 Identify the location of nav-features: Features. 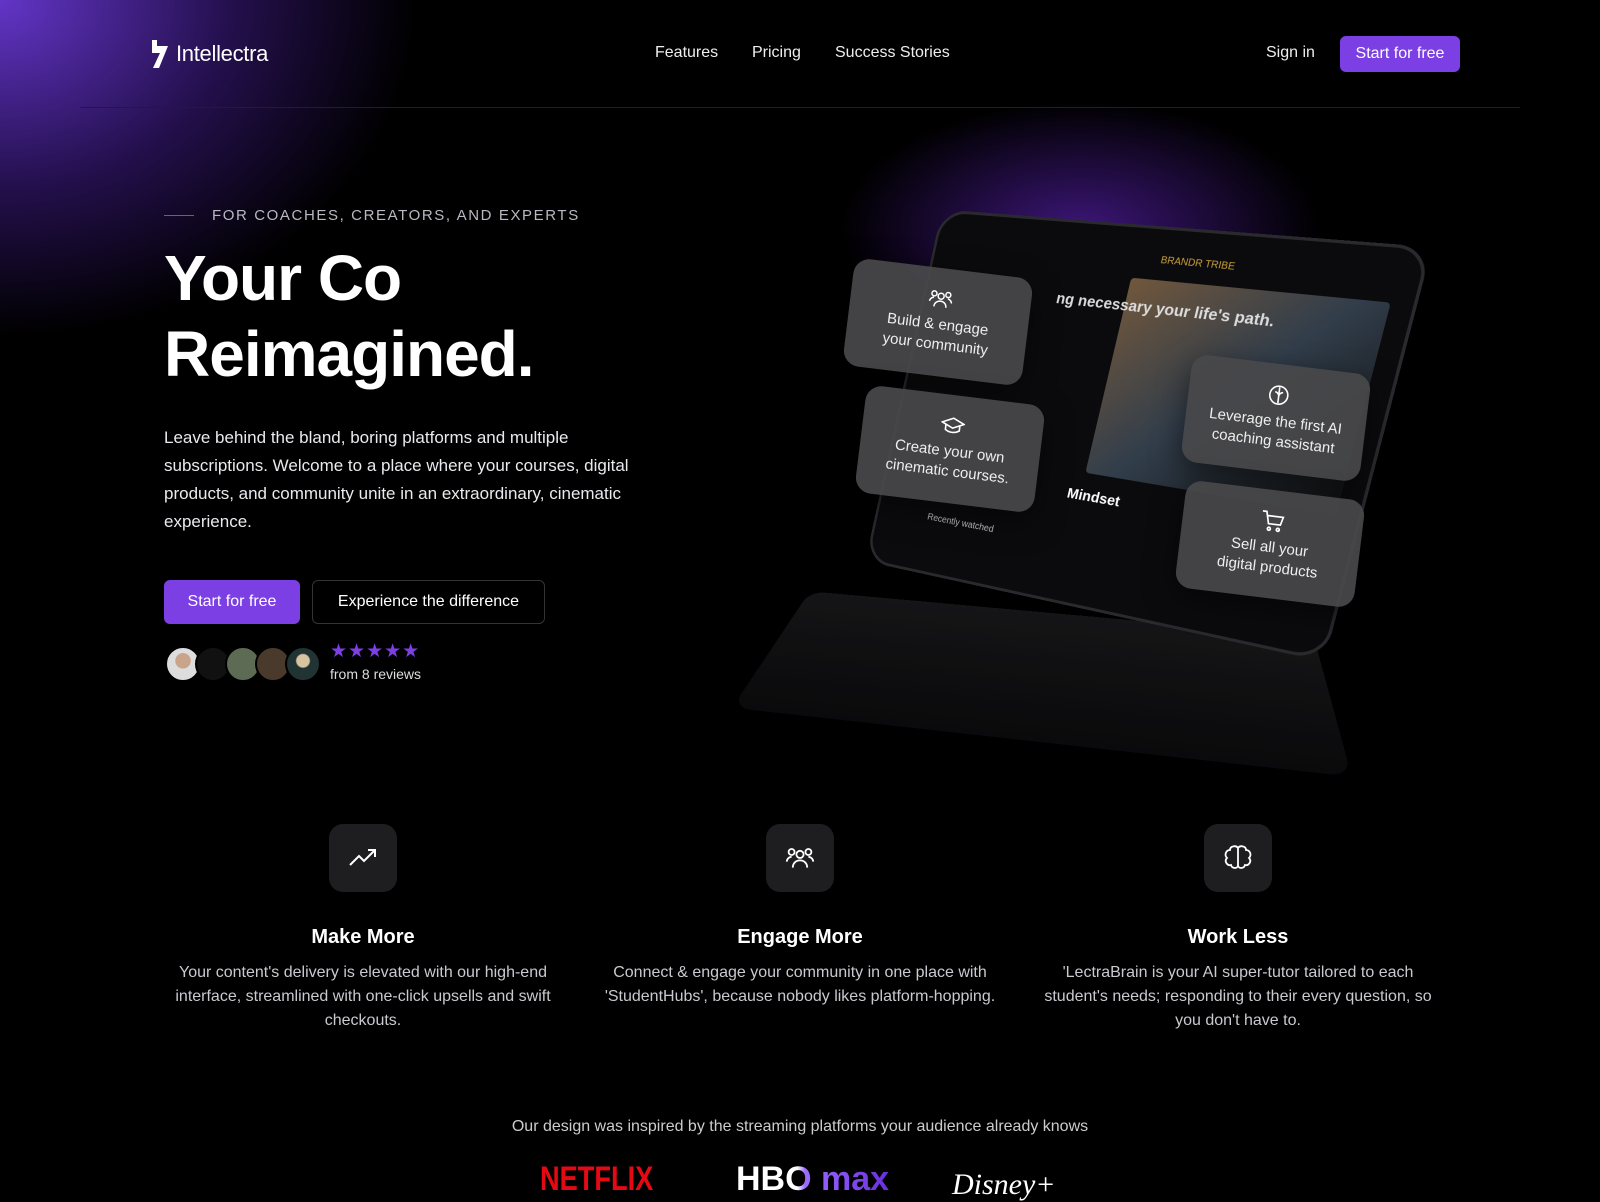
(686, 53).